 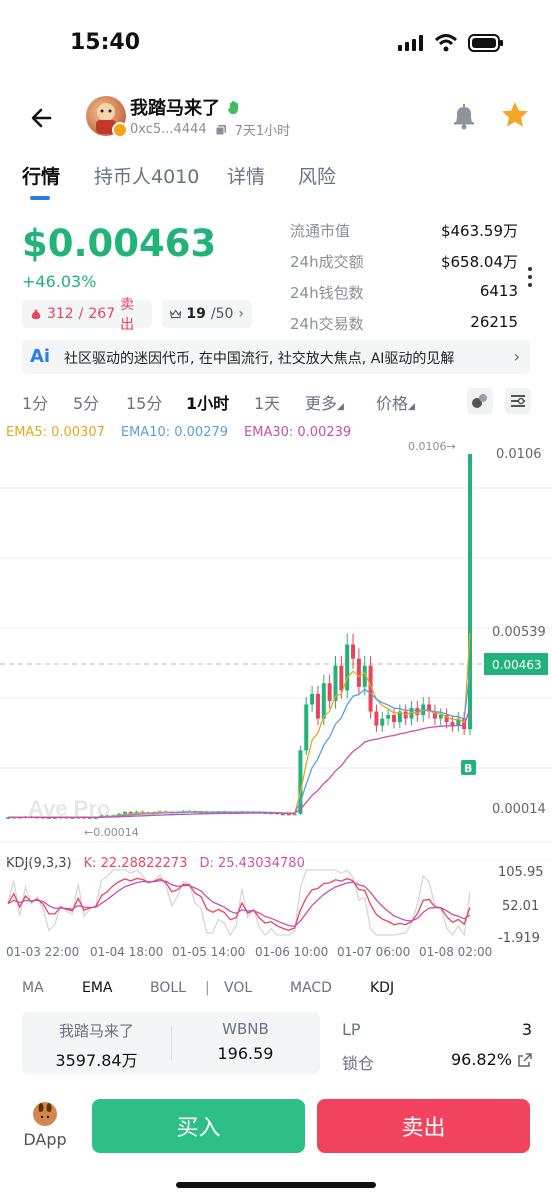 I want to click on rank-value: 19, so click(x=196, y=314).